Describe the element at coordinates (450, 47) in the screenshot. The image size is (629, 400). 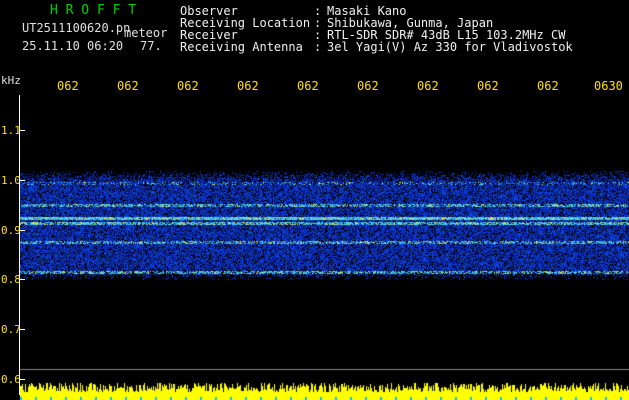
I see `field-value-antenna: 3el Yagi(V) Az 330 for Vladivostok` at that location.